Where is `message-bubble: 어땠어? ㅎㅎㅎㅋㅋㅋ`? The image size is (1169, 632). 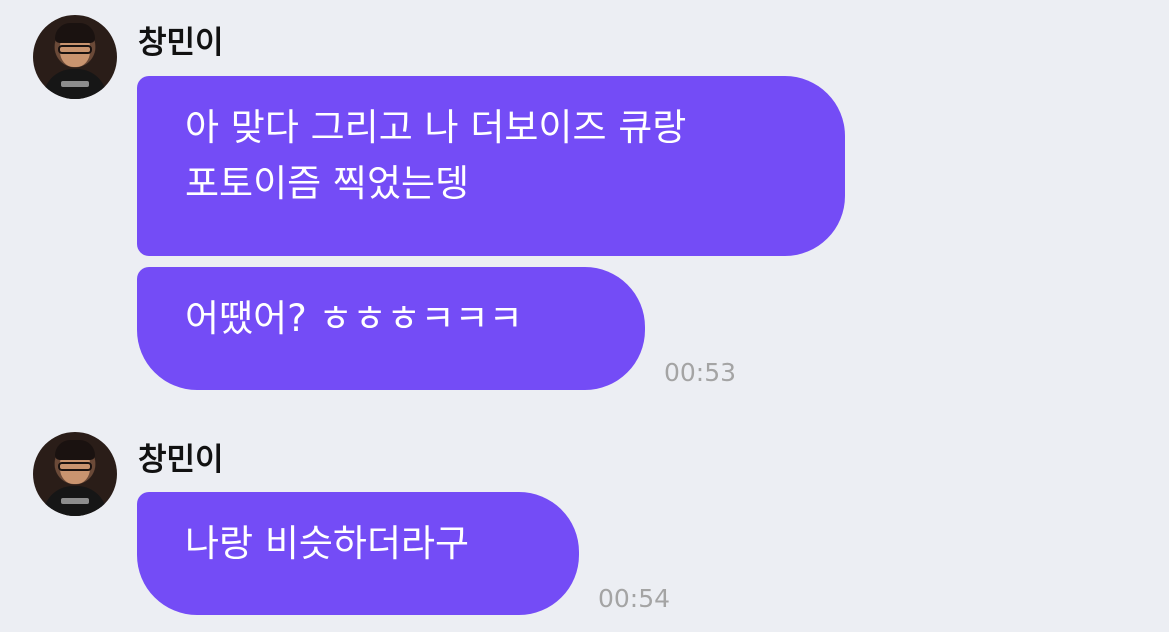
message-bubble: 어땠어? ㅎㅎㅎㅋㅋㅋ is located at coordinates (391, 328).